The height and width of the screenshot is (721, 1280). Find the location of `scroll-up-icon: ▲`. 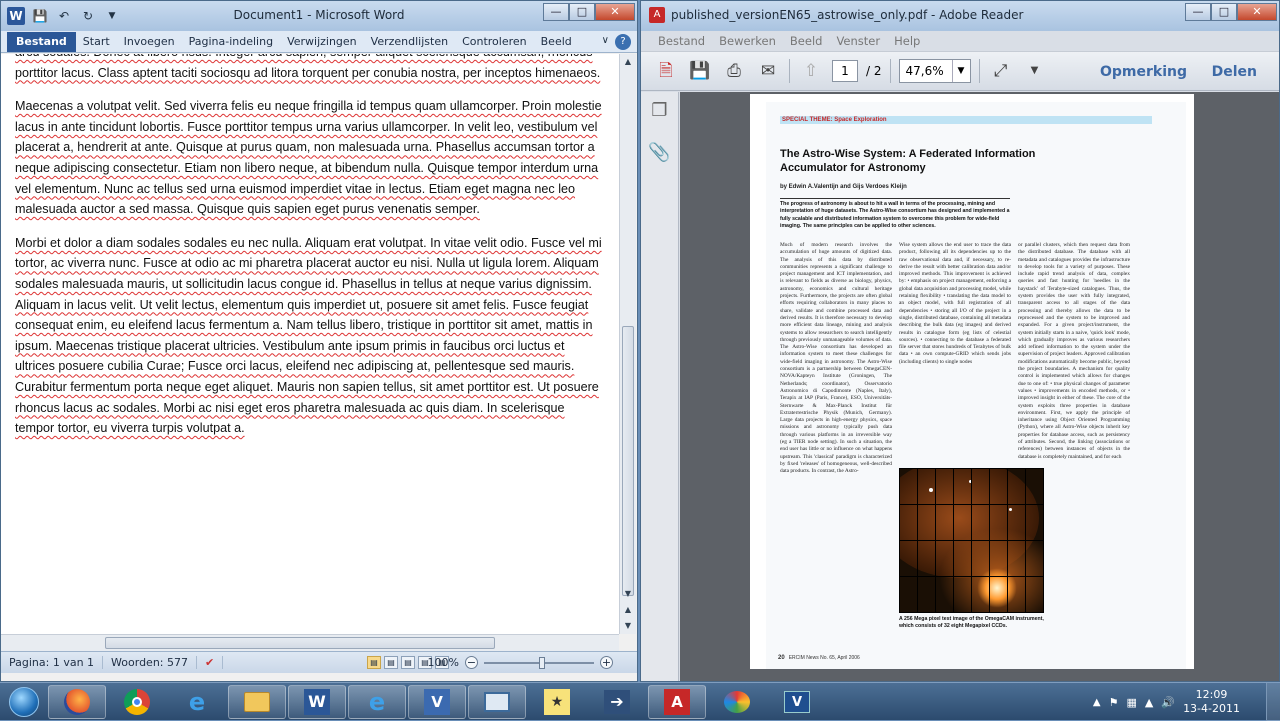

scroll-up-icon: ▲ is located at coordinates (628, 62).